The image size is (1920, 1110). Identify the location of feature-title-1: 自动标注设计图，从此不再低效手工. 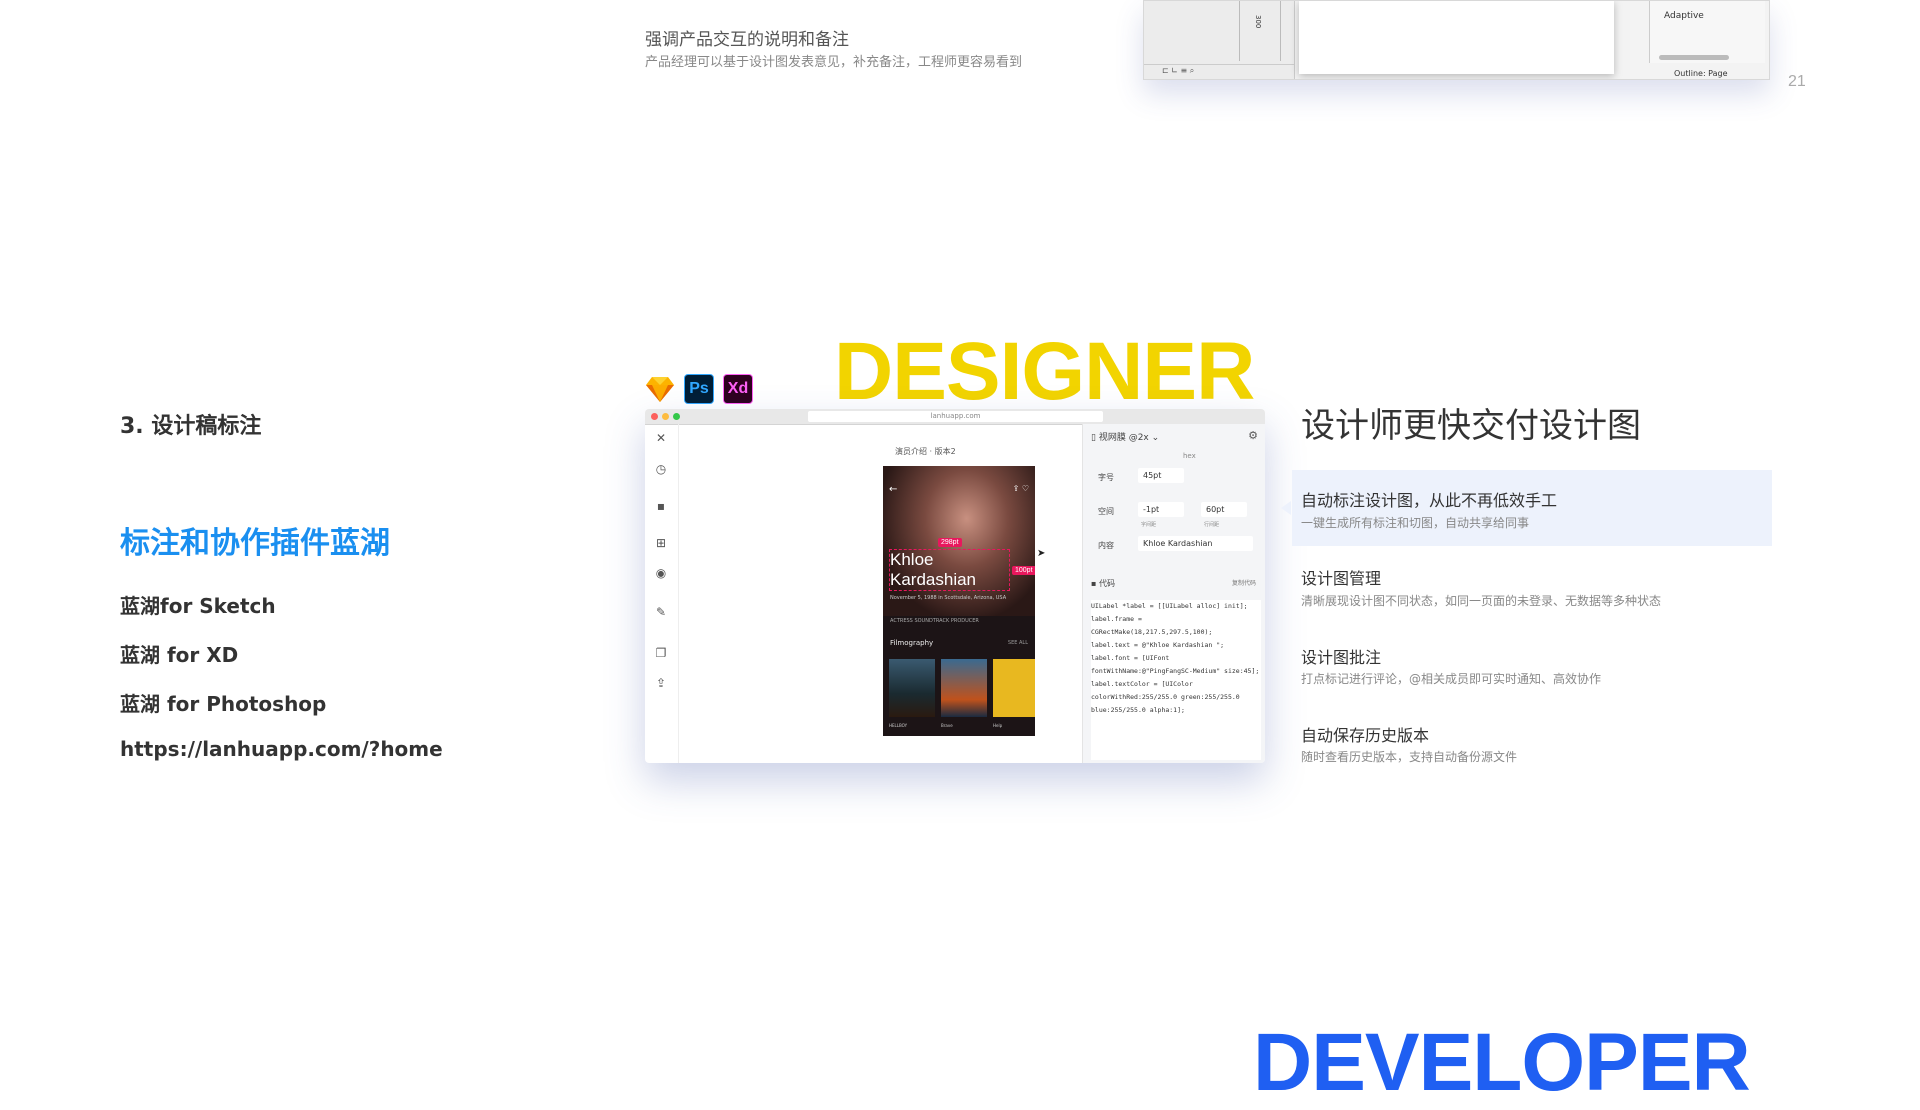
(1429, 500).